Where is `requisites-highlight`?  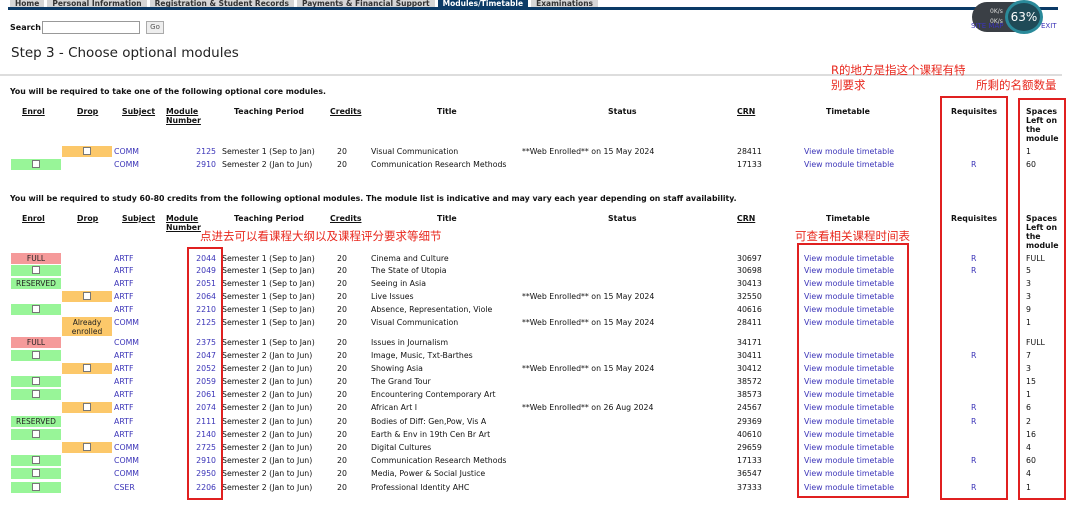 requisites-highlight is located at coordinates (974, 298).